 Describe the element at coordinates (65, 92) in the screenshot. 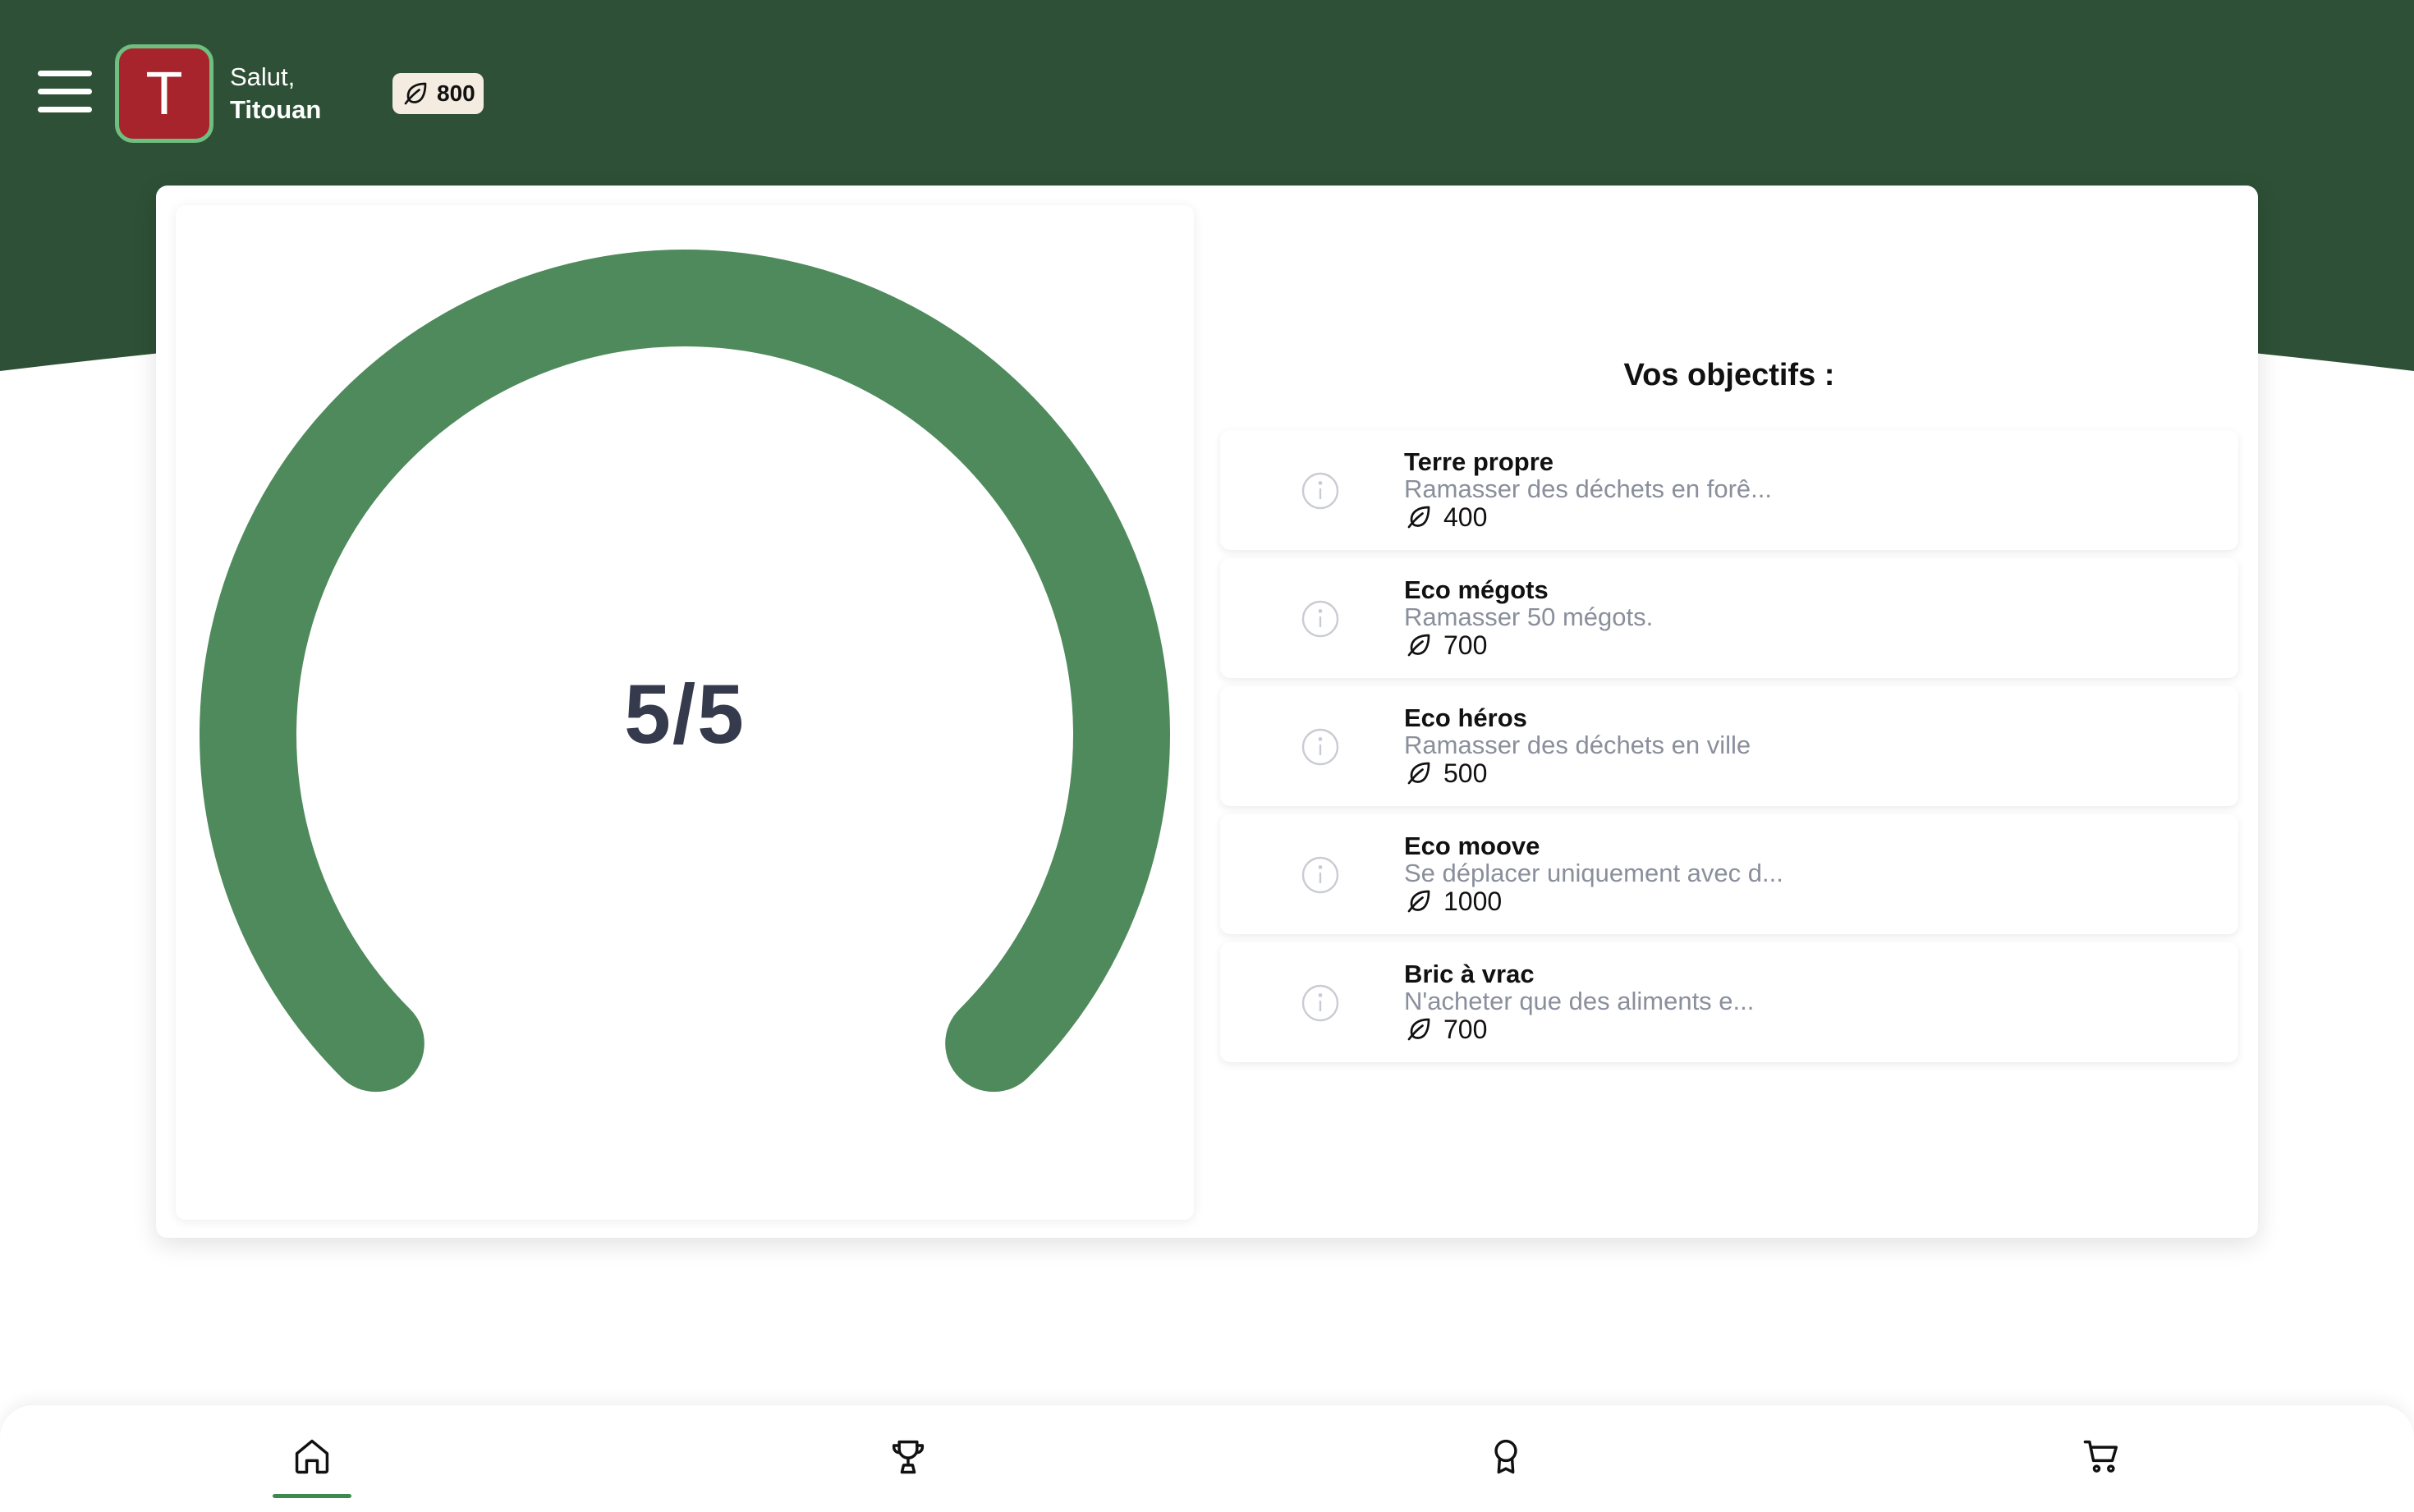

I see `hamburger-menu-icon` at that location.